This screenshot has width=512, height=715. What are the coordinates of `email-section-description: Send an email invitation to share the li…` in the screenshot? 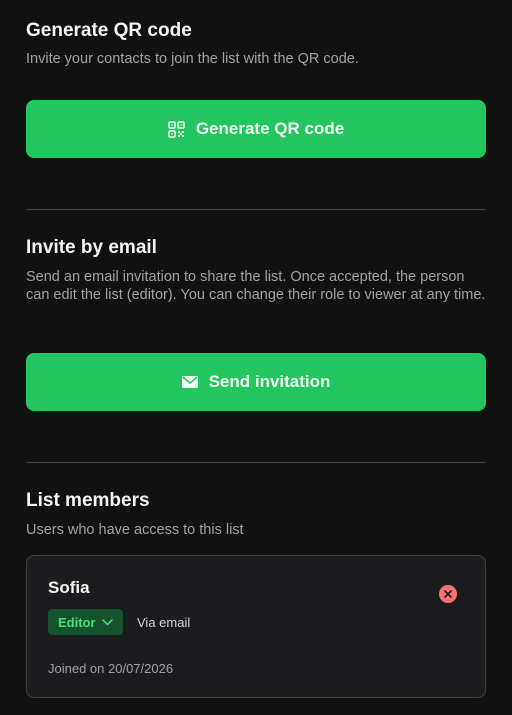 It's located at (256, 286).